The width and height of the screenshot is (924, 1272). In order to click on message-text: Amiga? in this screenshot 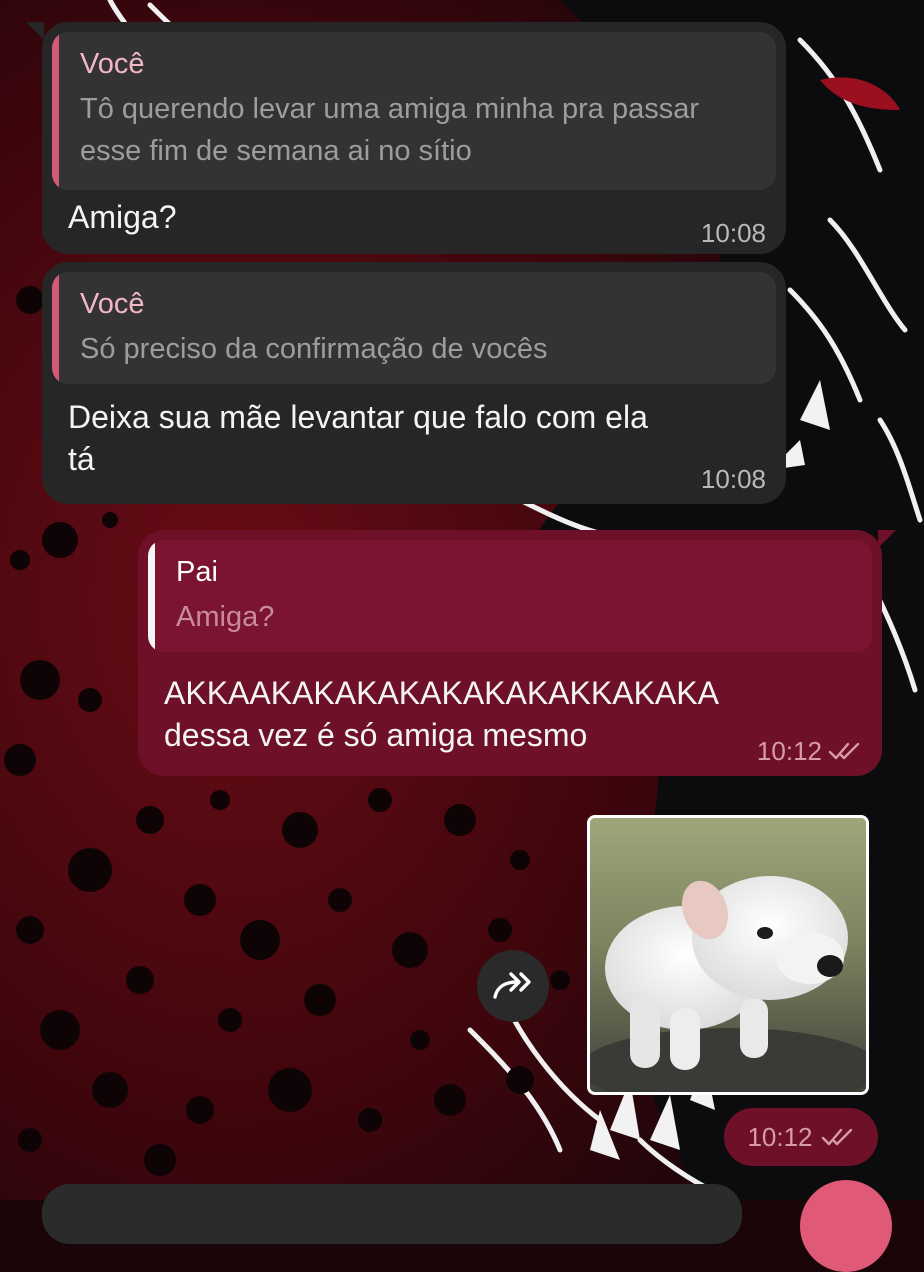, I will do `click(122, 217)`.